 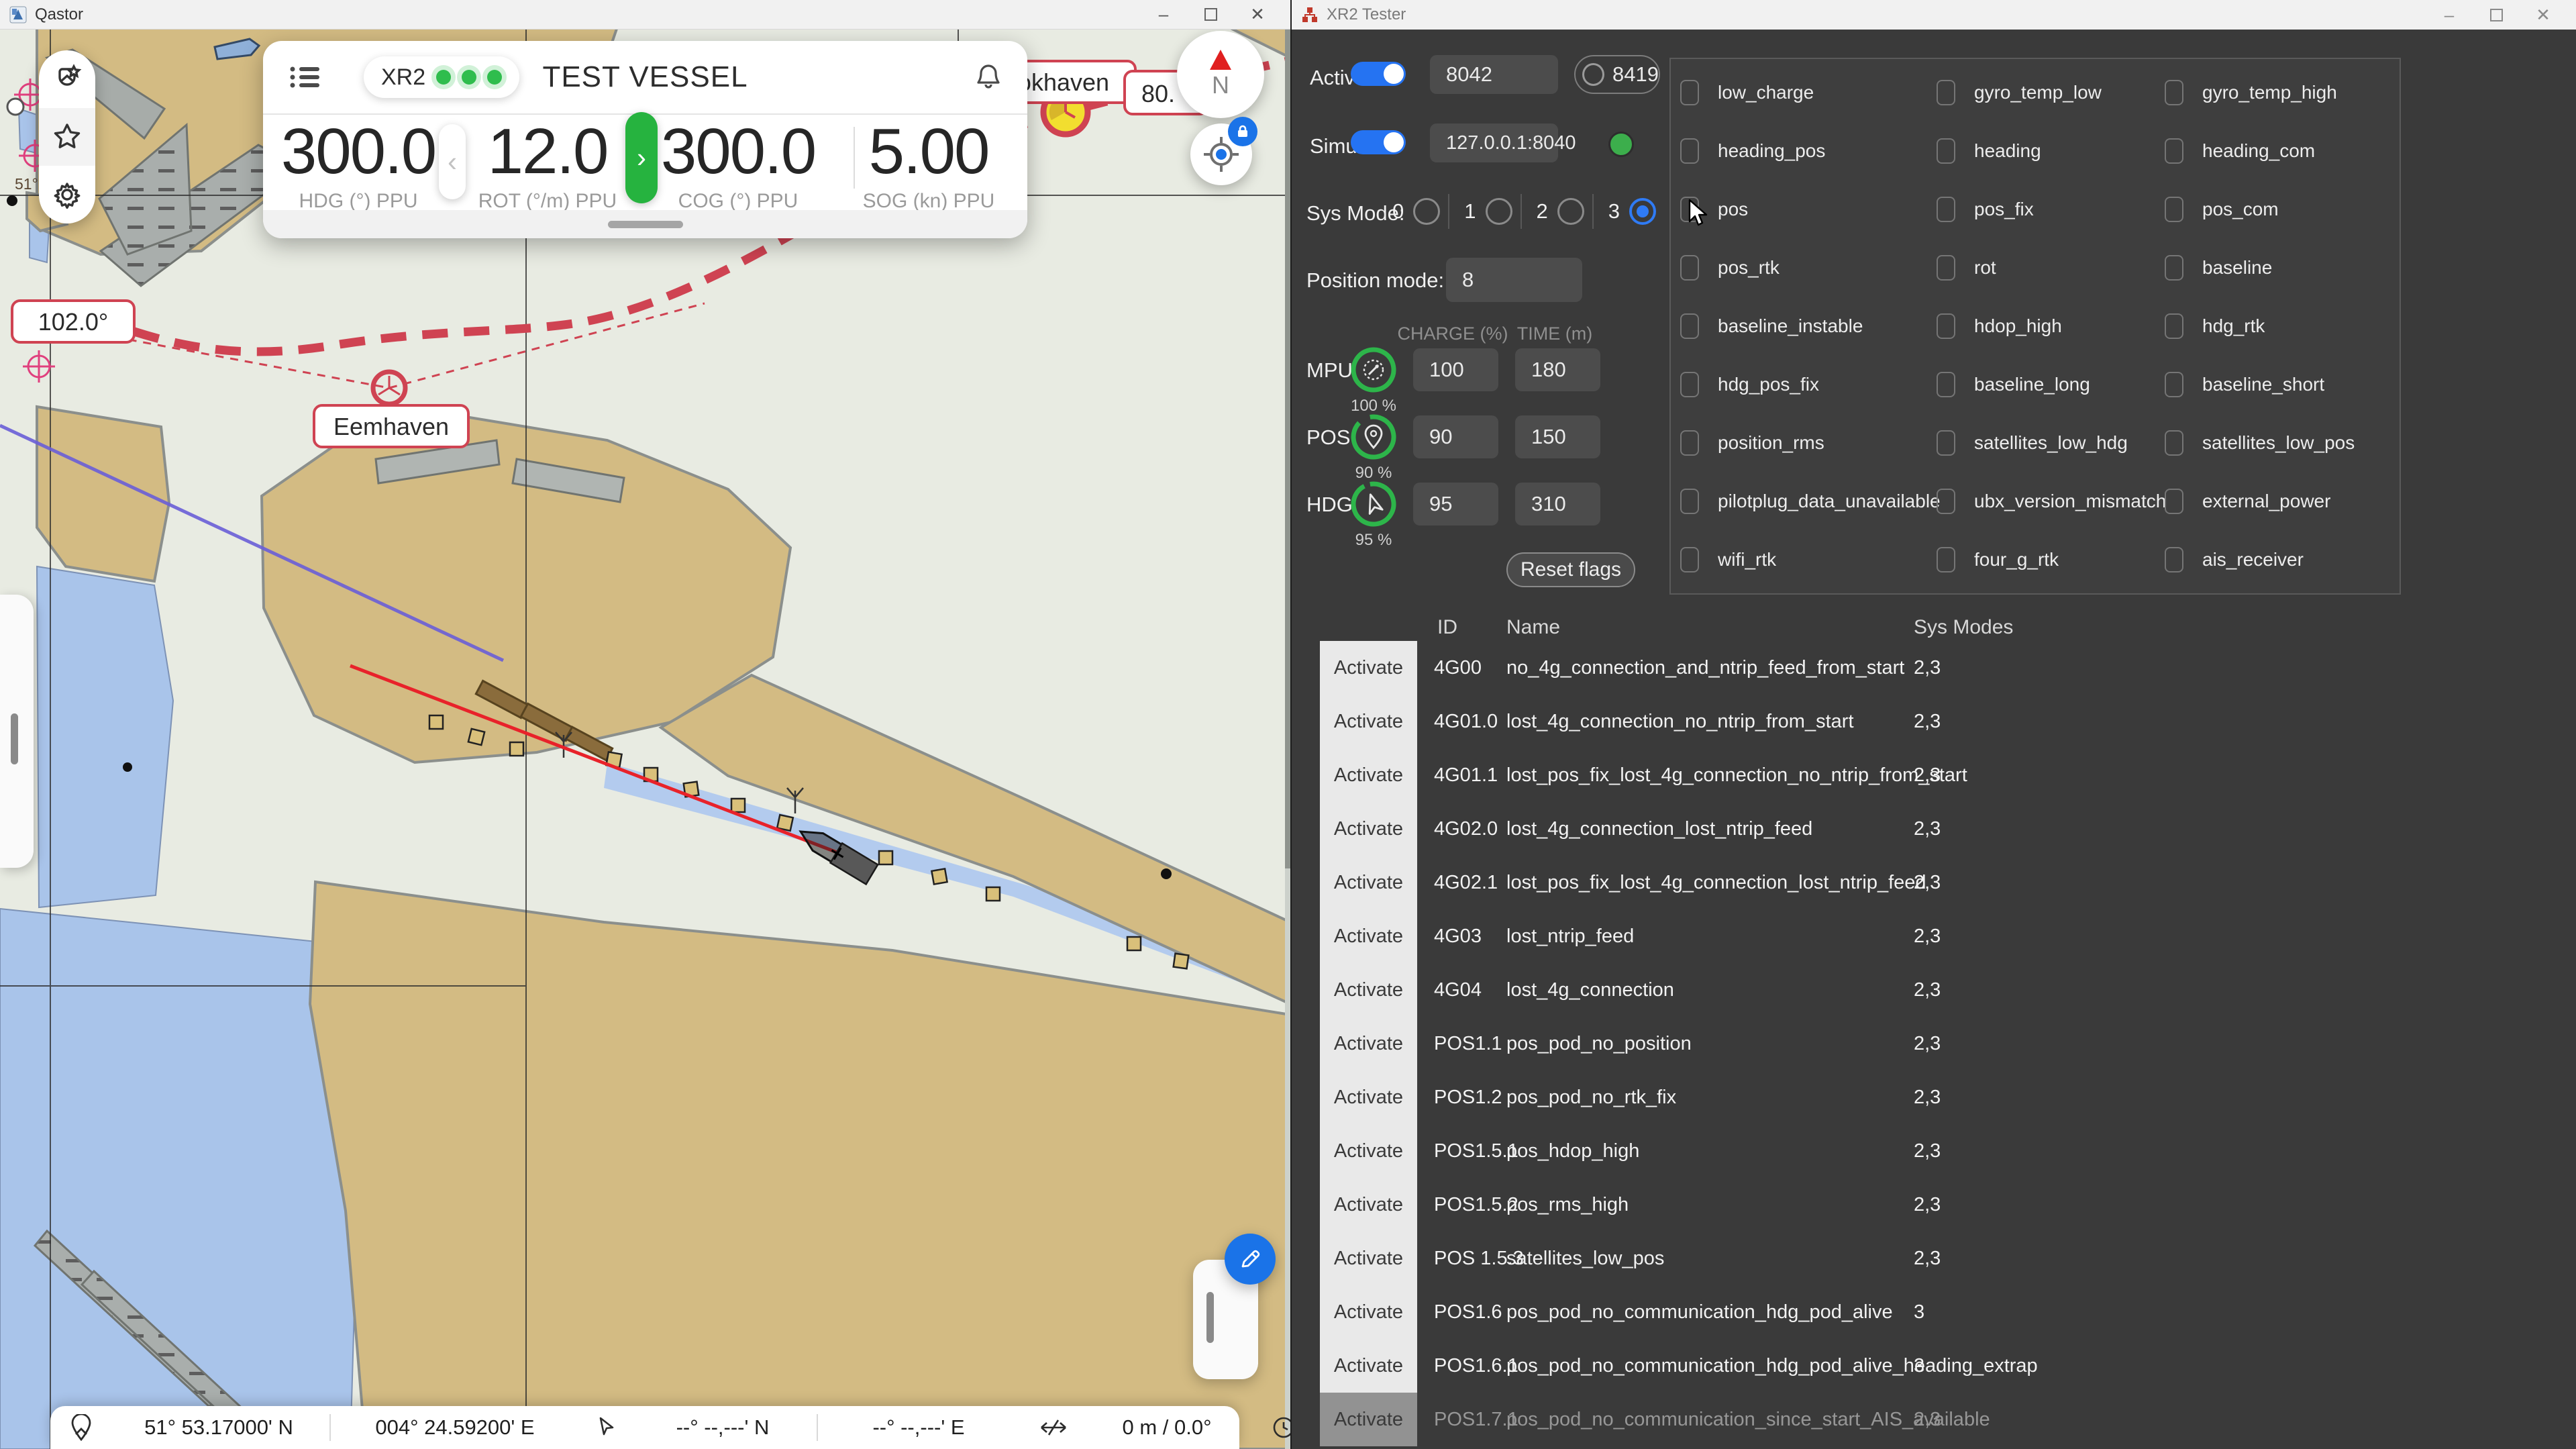 I want to click on flag-checkbox-pos_com, so click(x=2174, y=209).